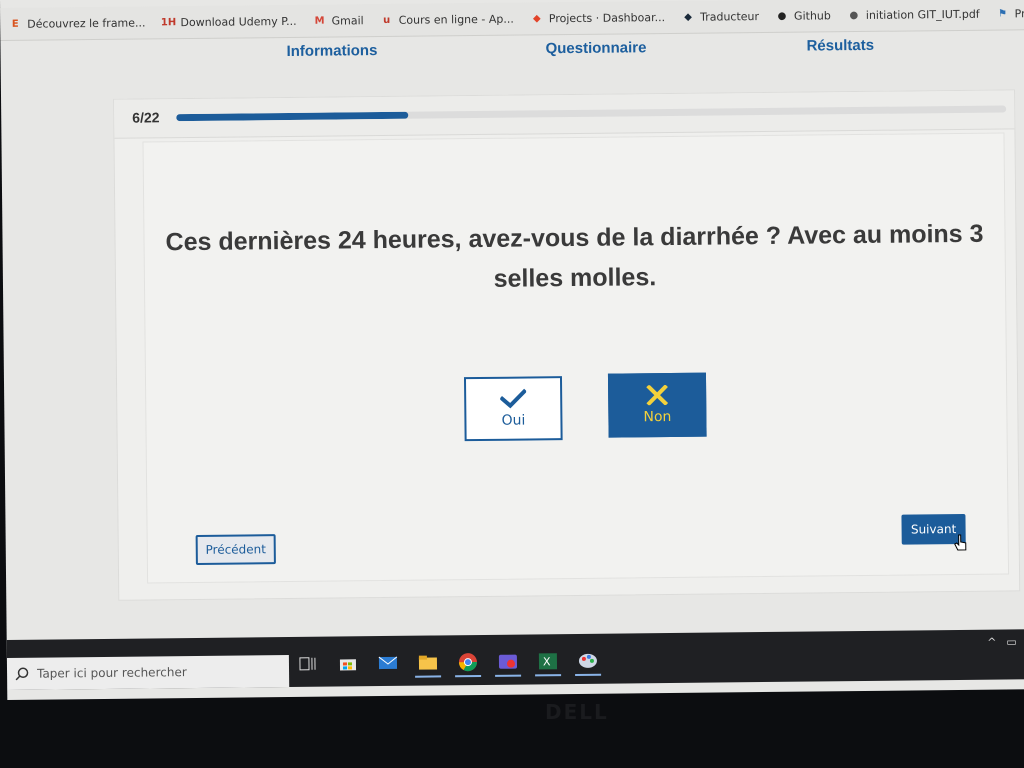 The image size is (1024, 768). Describe the element at coordinates (513, 420) in the screenshot. I see `answer-oui-label: Oui` at that location.